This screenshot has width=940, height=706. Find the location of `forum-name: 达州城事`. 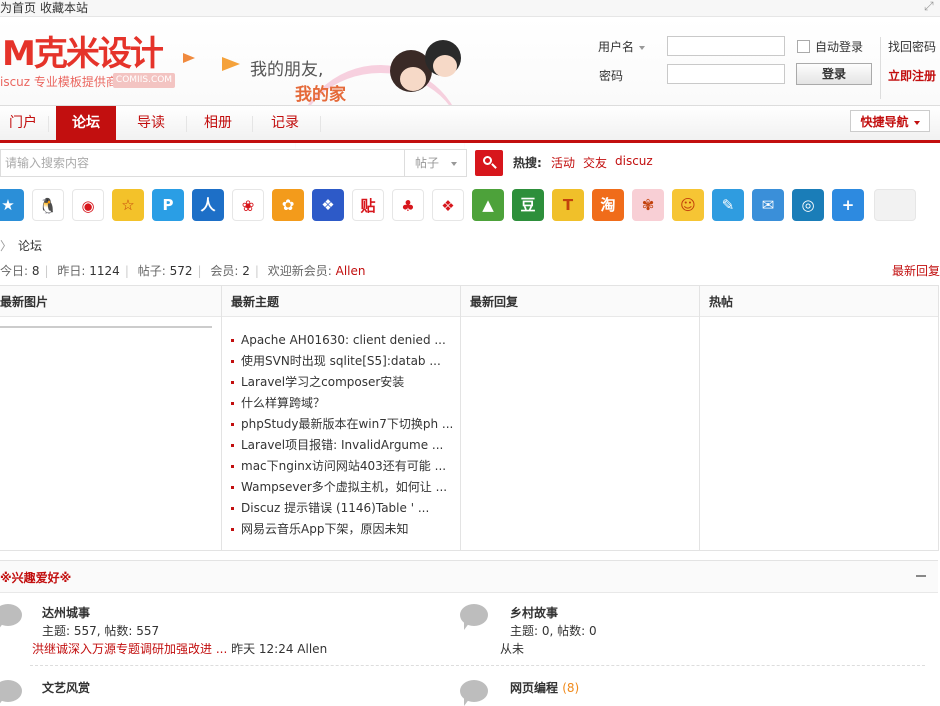

forum-name: 达州城事 is located at coordinates (66, 612).